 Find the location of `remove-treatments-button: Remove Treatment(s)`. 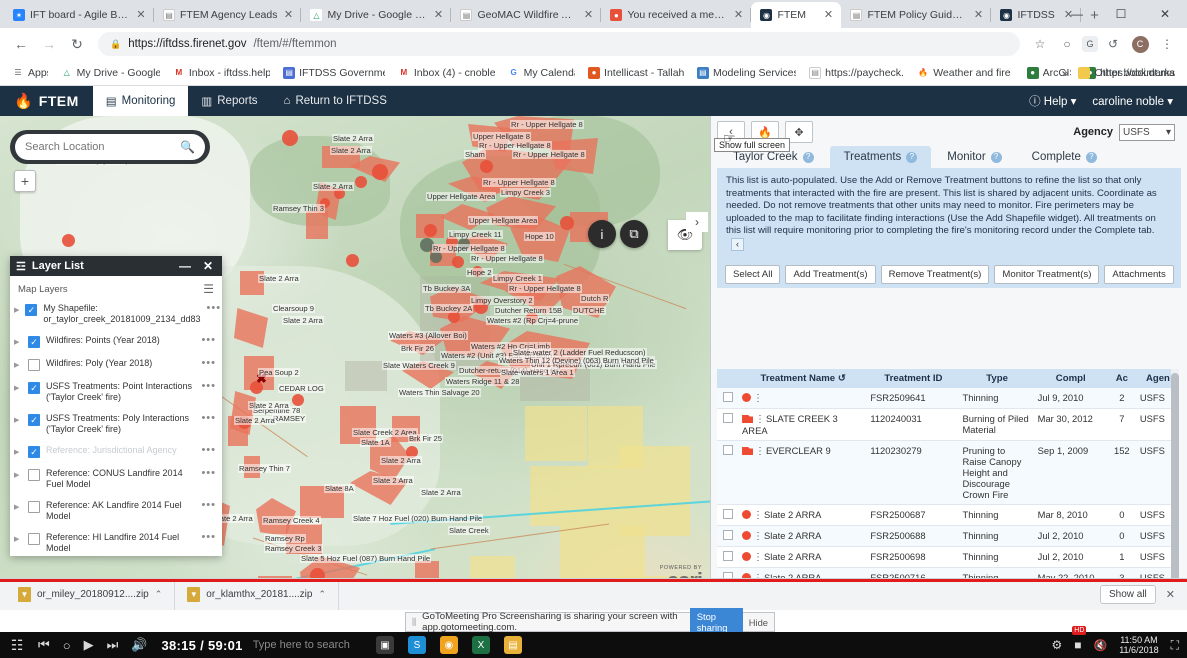

remove-treatments-button: Remove Treatment(s) is located at coordinates (935, 274).